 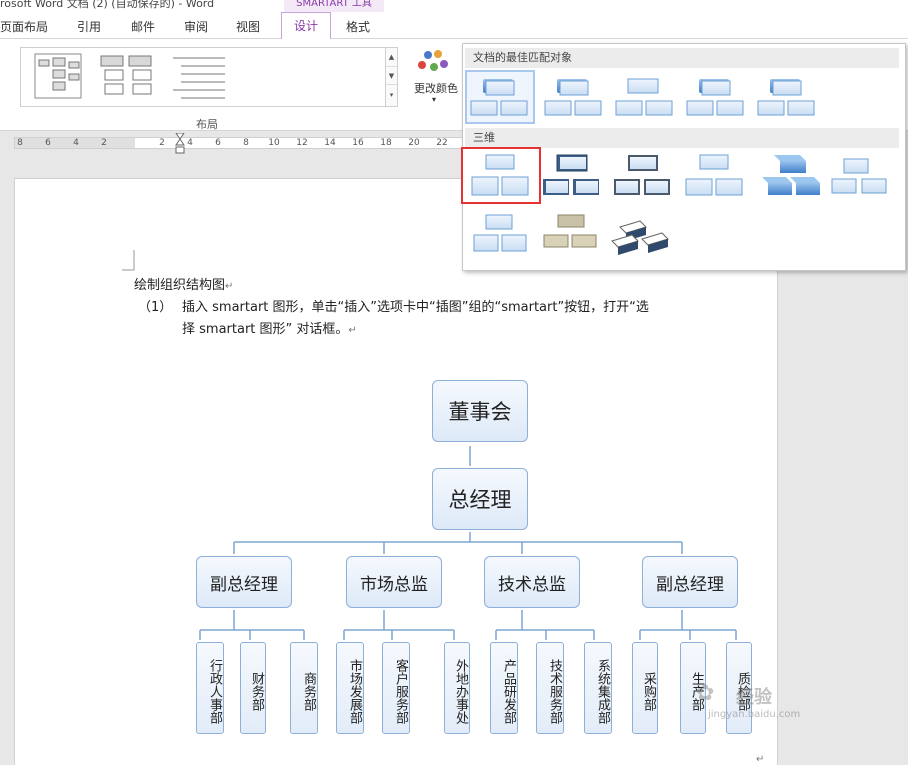 I want to click on org-node-dept: 技术总监, so click(x=527, y=579).